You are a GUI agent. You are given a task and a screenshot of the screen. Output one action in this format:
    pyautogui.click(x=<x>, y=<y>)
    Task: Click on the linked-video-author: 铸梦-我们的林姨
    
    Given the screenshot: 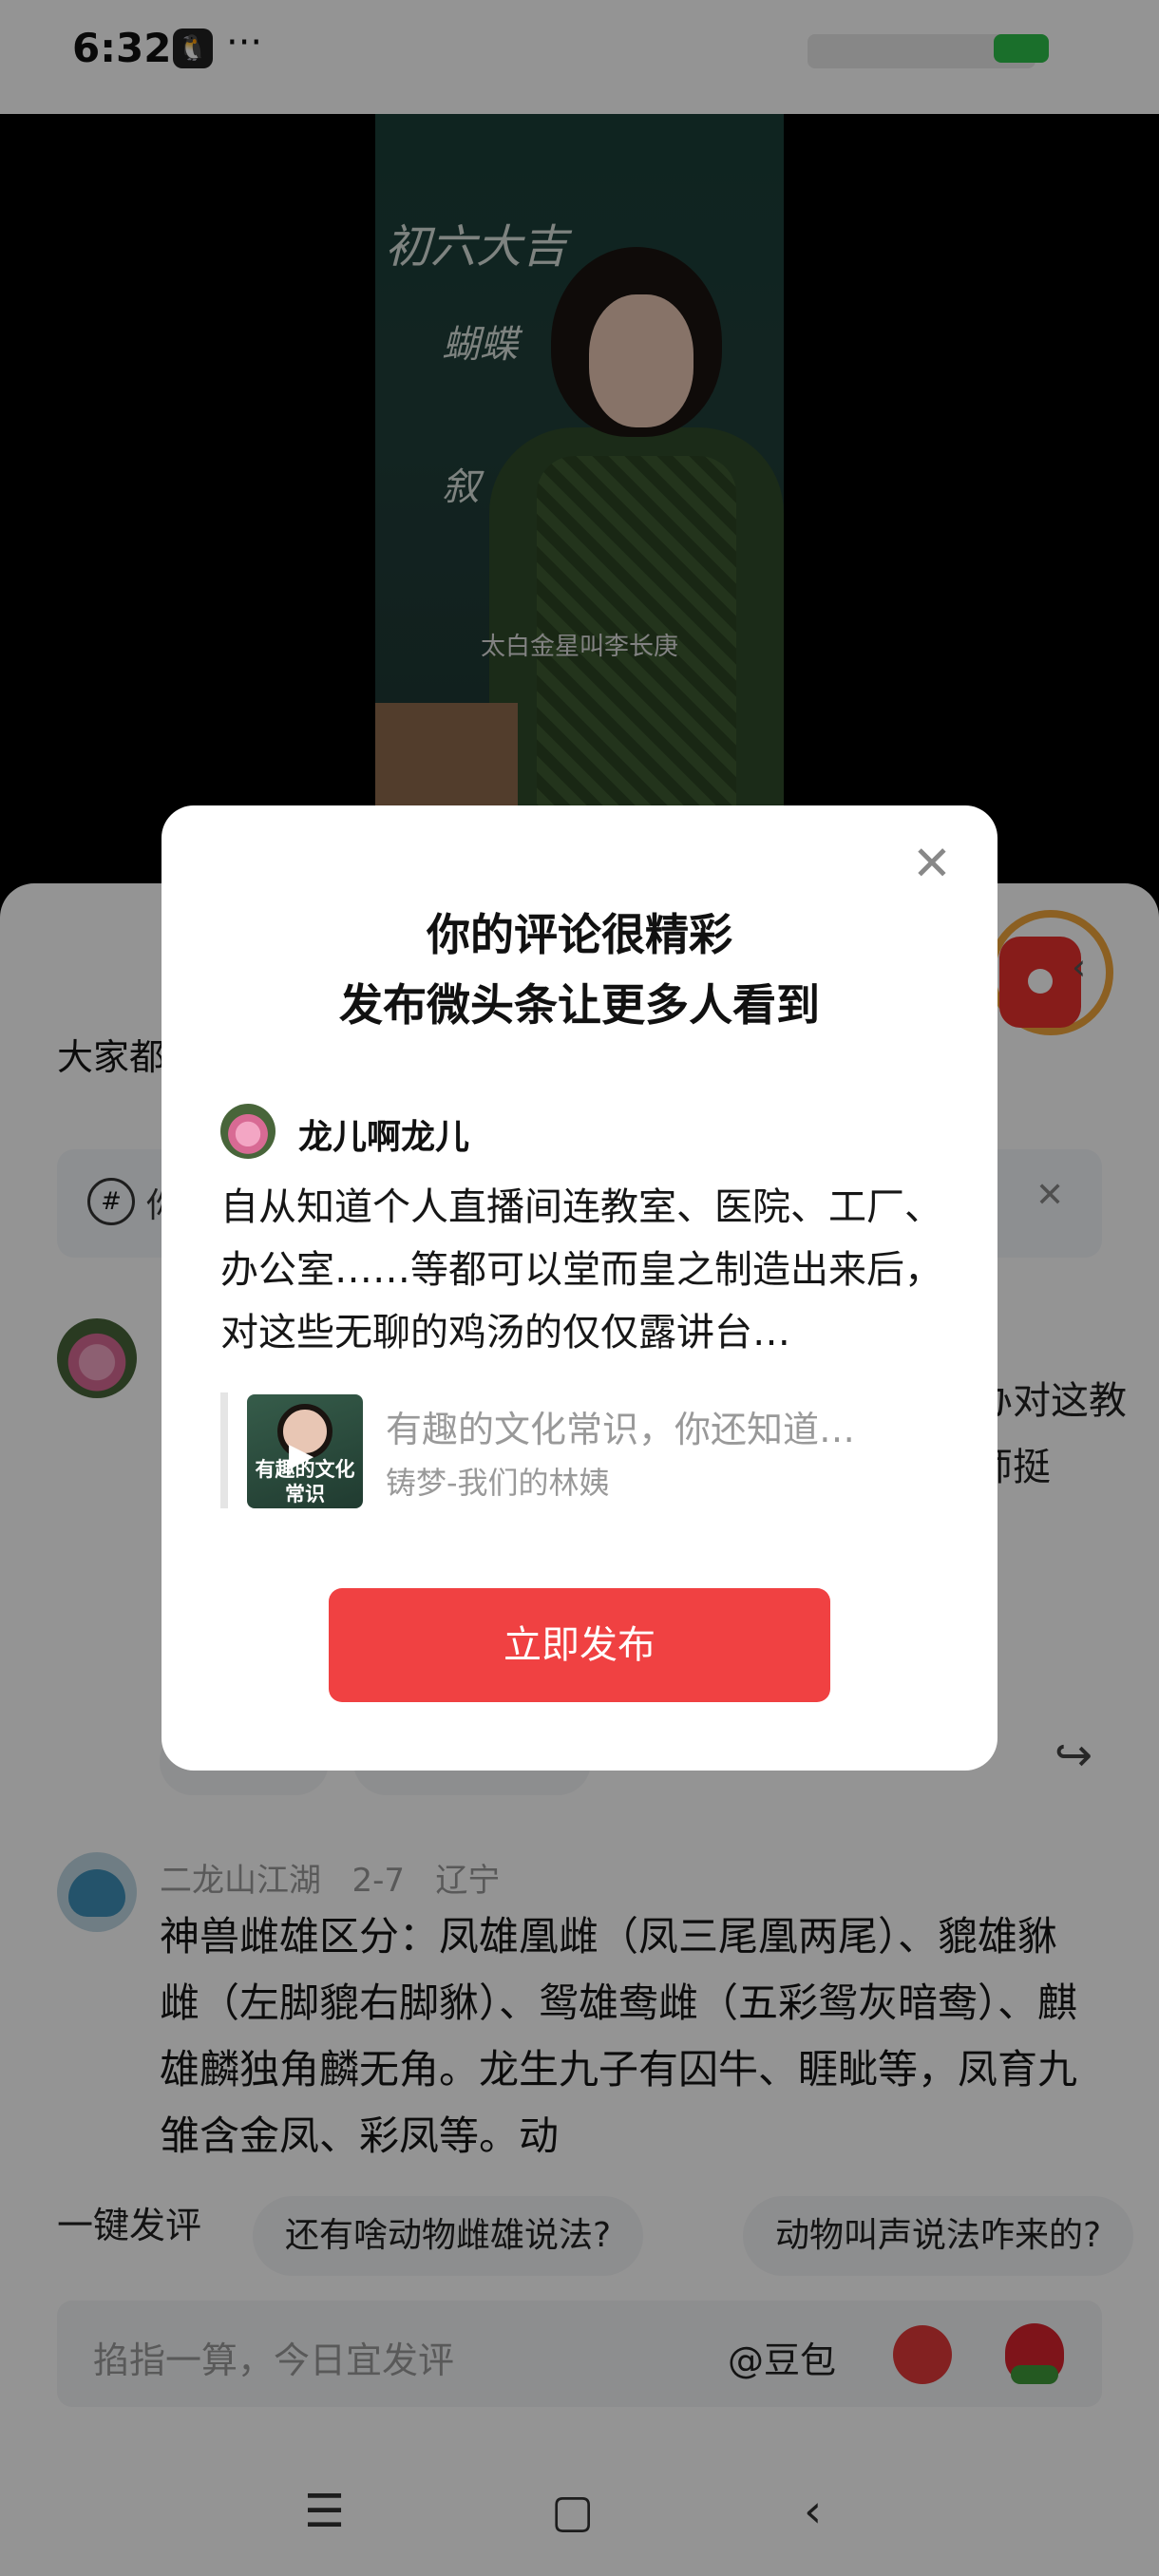 What is the action you would take?
    pyautogui.click(x=498, y=1483)
    